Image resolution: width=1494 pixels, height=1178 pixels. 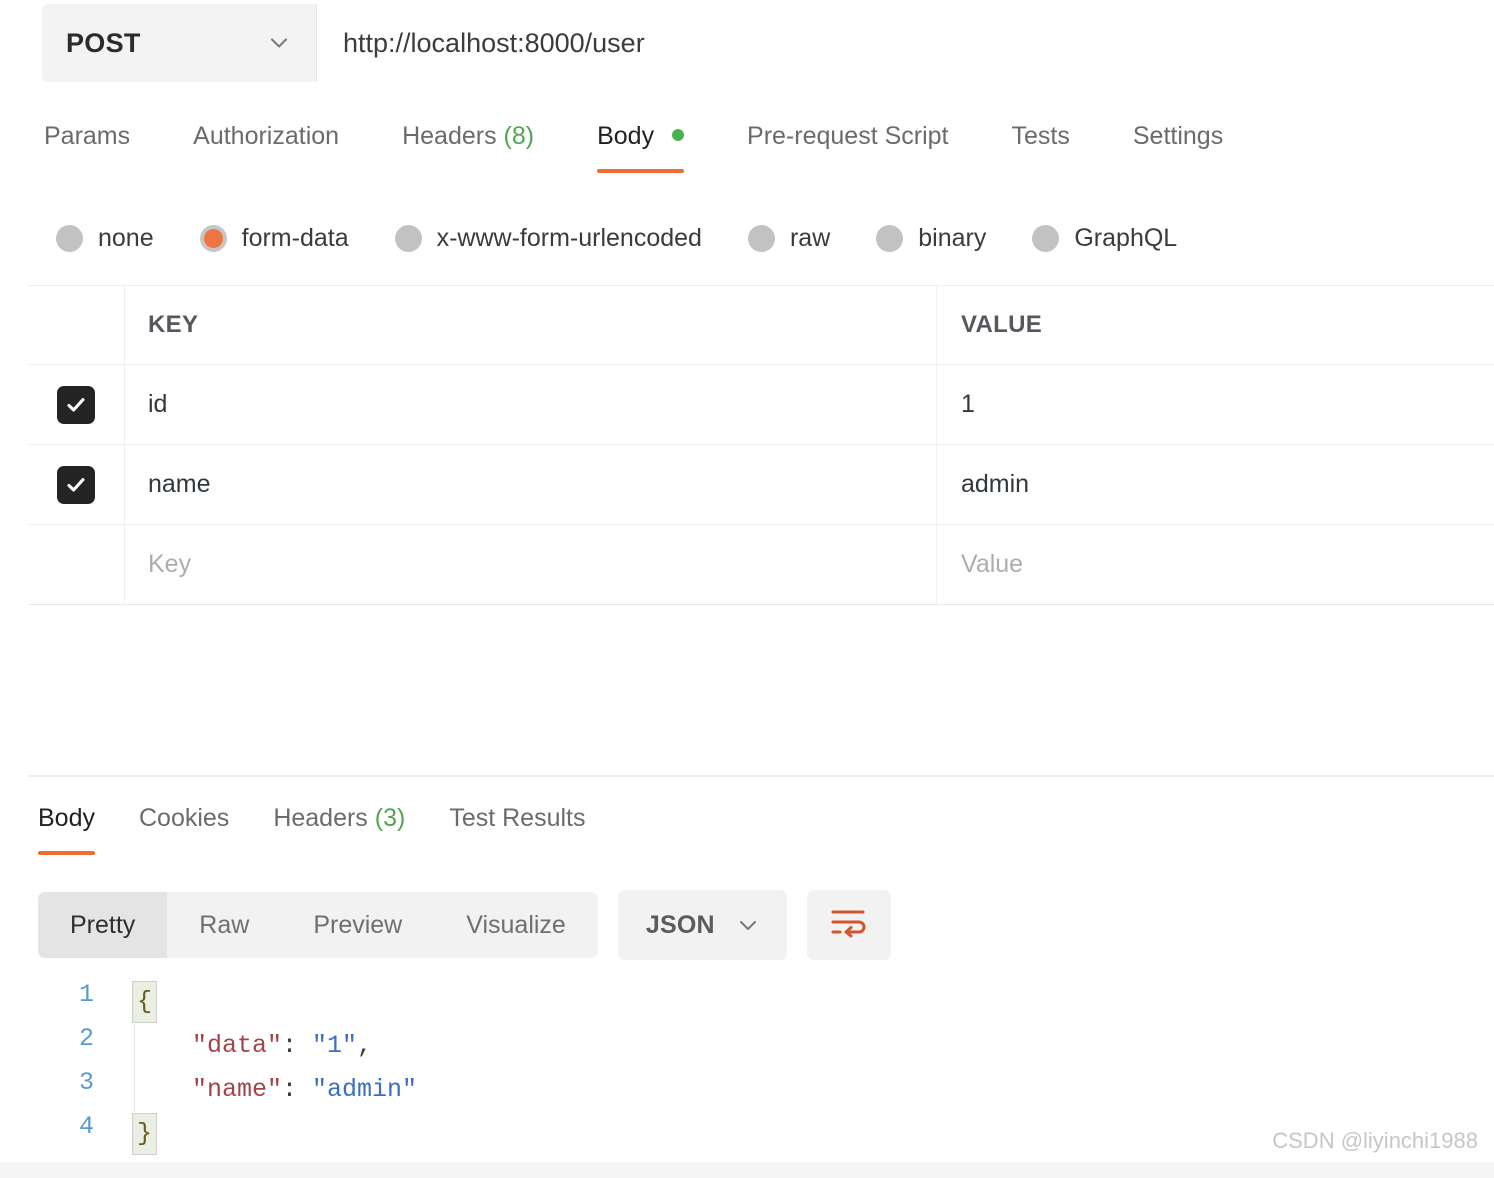 What do you see at coordinates (641, 145) in the screenshot?
I see `tab-body: Body` at bounding box center [641, 145].